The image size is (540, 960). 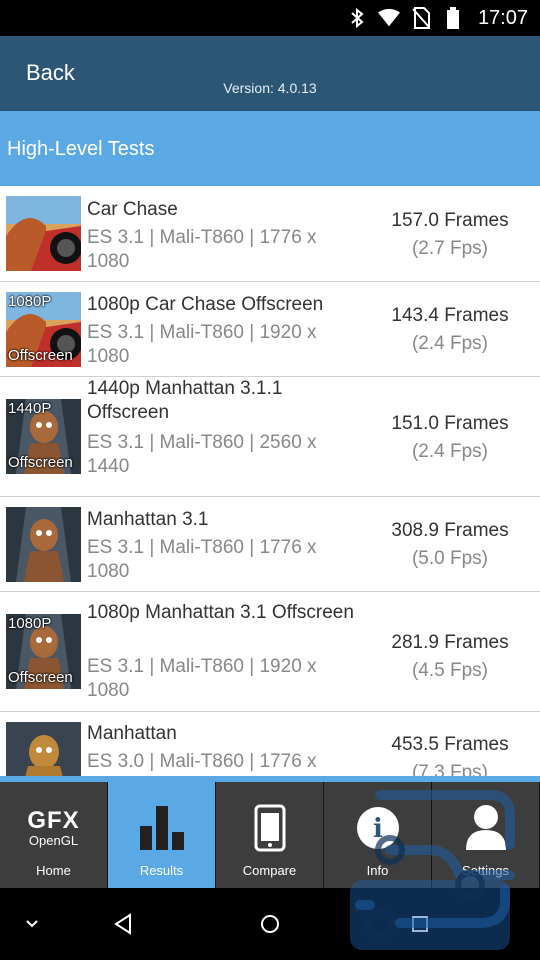 What do you see at coordinates (32, 924) in the screenshot?
I see `chevron-down-icon` at bounding box center [32, 924].